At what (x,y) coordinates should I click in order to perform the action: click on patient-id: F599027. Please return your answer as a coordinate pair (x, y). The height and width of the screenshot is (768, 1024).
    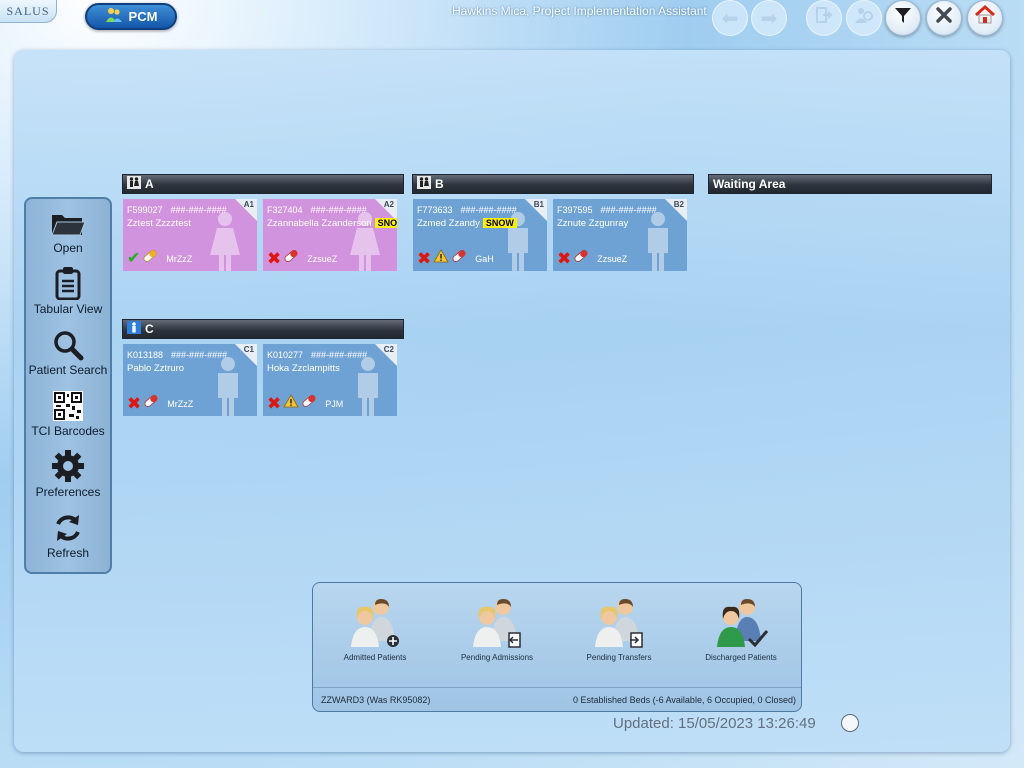
    Looking at the image, I should click on (145, 210).